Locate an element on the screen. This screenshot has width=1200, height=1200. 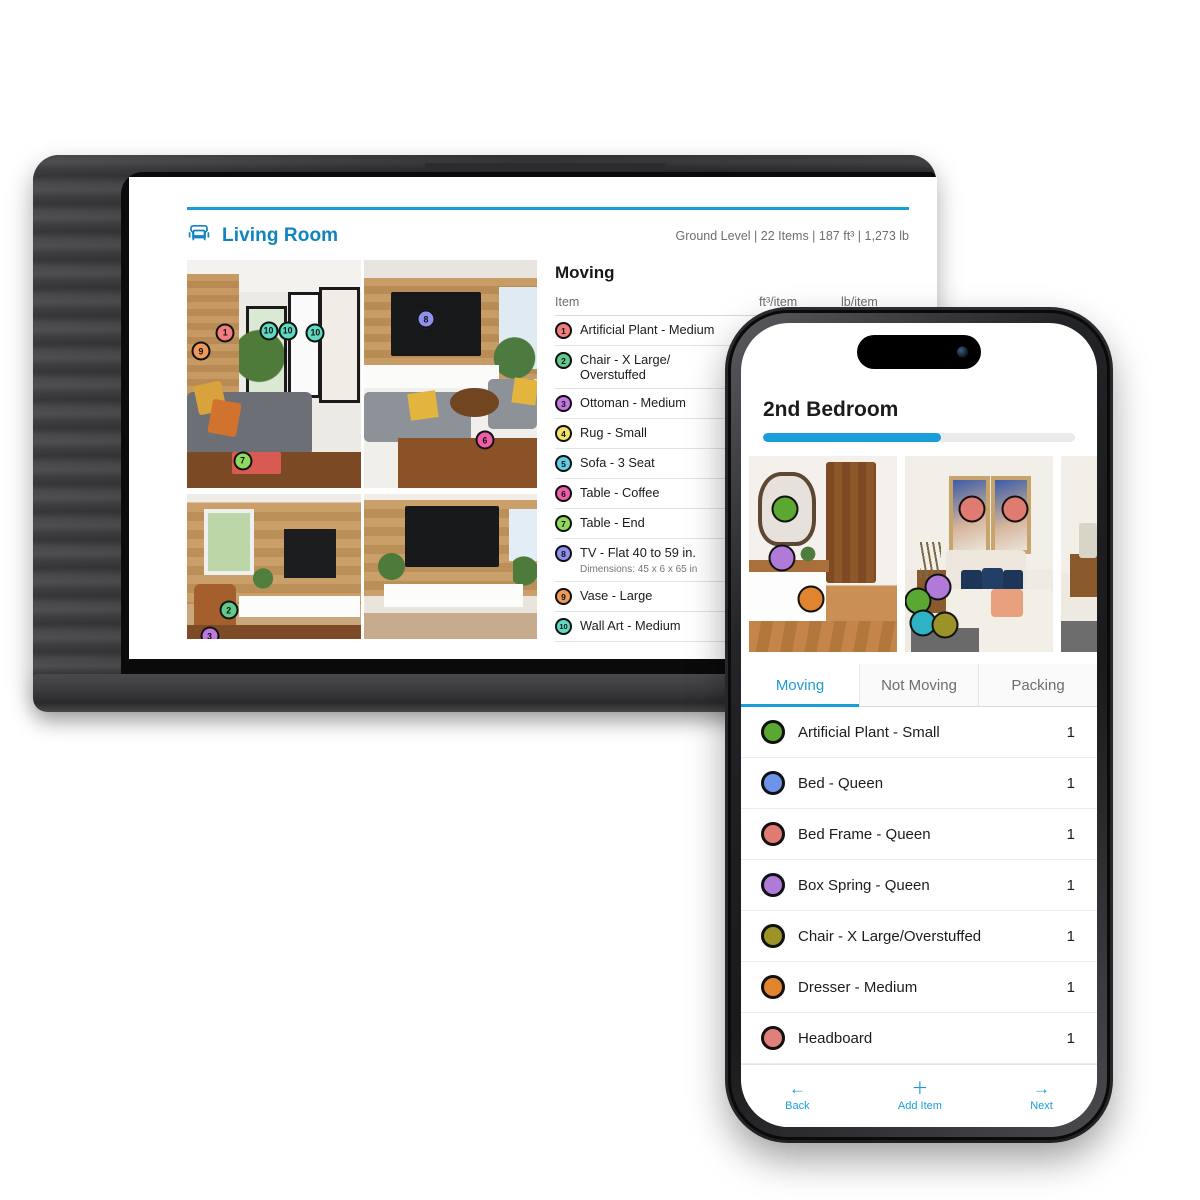
photo-pin-1: 1 is located at coordinates (225, 333).